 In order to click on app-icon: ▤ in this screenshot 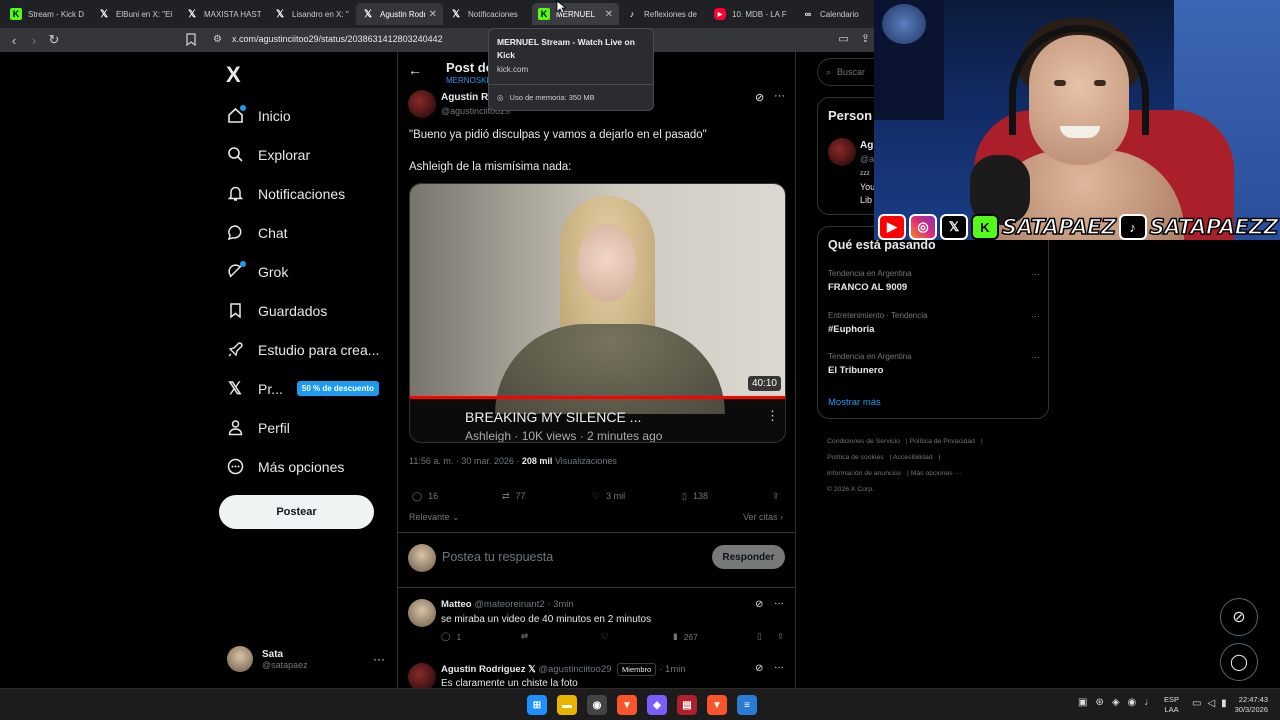, I will do `click(687, 705)`.